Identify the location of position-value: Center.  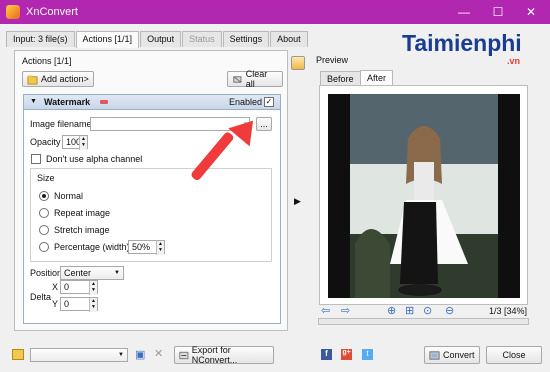
(78, 273).